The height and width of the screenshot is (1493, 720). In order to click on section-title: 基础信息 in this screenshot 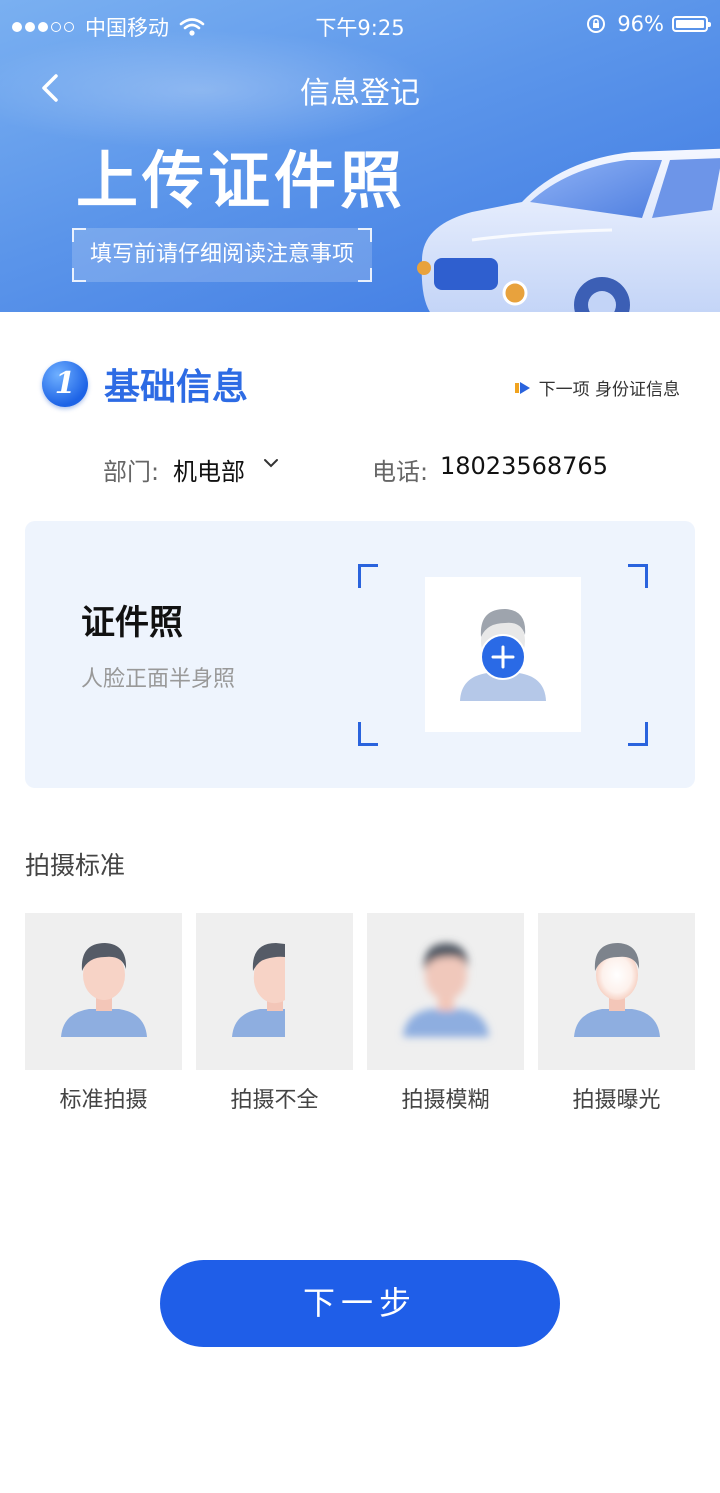, I will do `click(176, 387)`.